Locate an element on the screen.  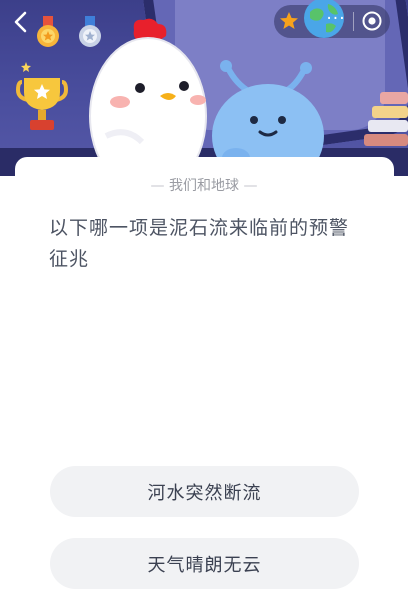
answer-option-1: 河水突然断流 is located at coordinates (204, 491).